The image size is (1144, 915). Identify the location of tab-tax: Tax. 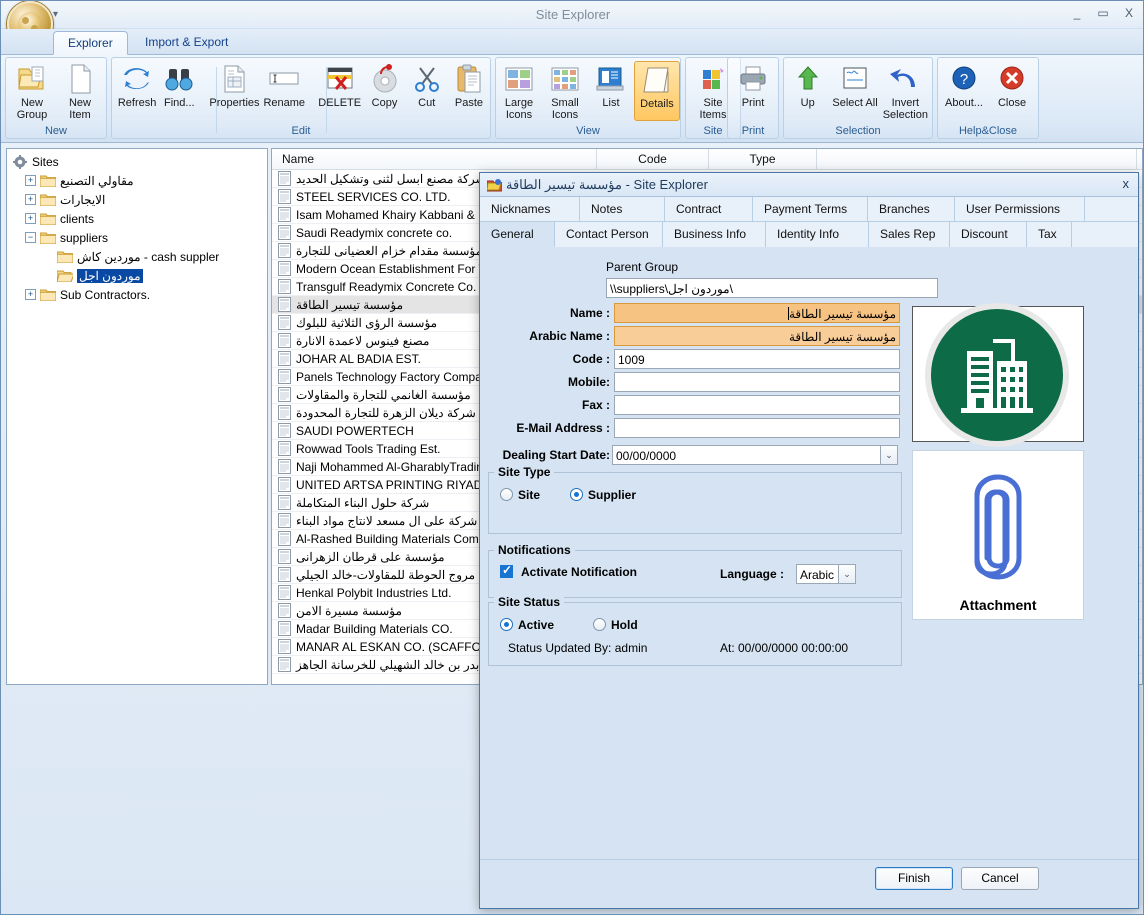
(1049, 234).